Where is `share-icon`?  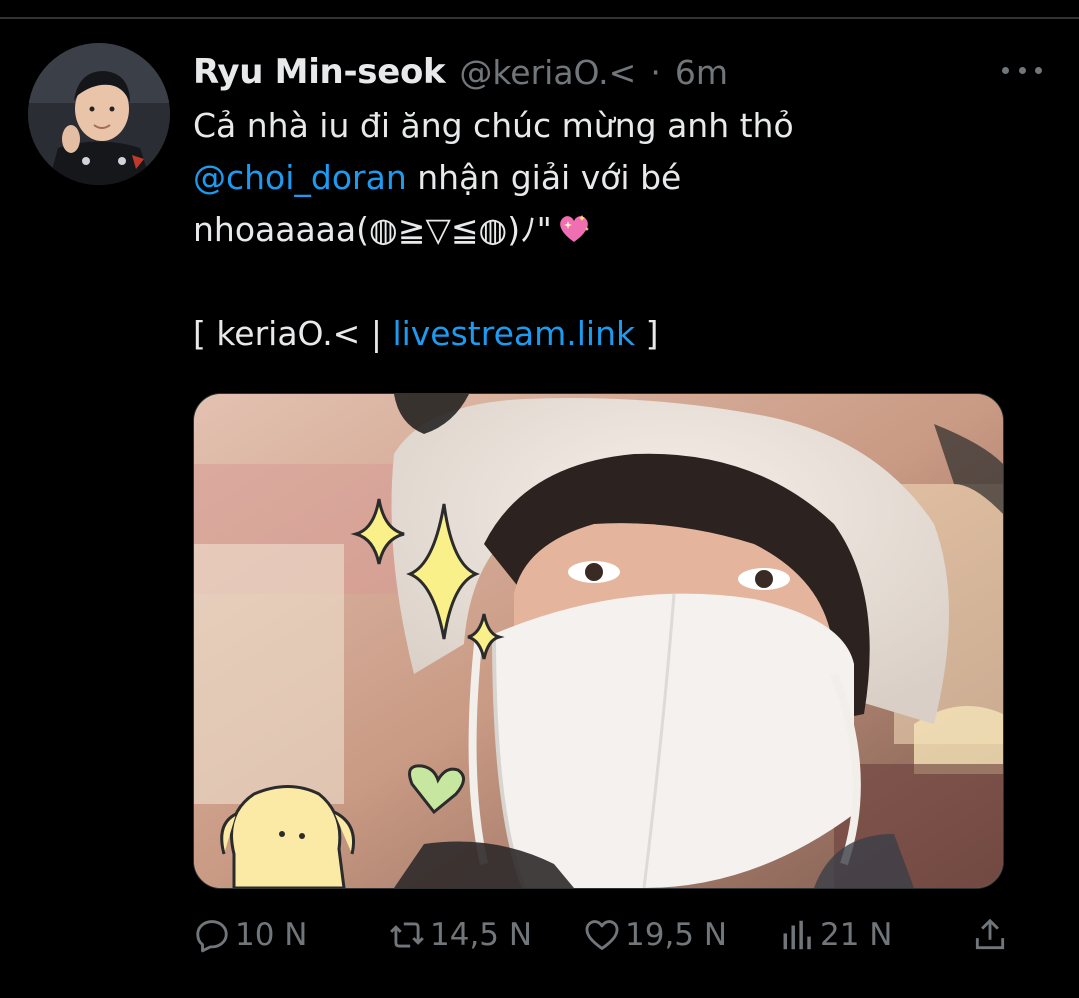 share-icon is located at coordinates (990, 934).